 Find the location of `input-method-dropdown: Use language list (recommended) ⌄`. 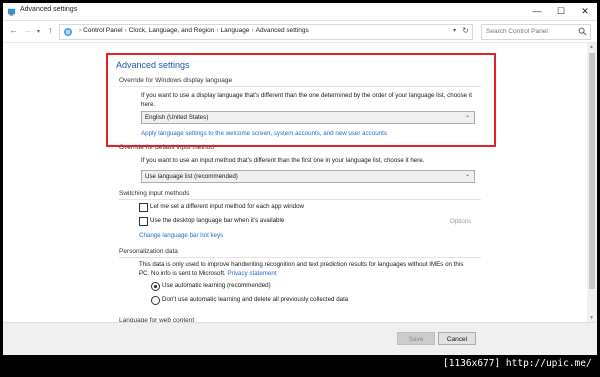

input-method-dropdown: Use language list (recommended) ⌄ is located at coordinates (308, 176).